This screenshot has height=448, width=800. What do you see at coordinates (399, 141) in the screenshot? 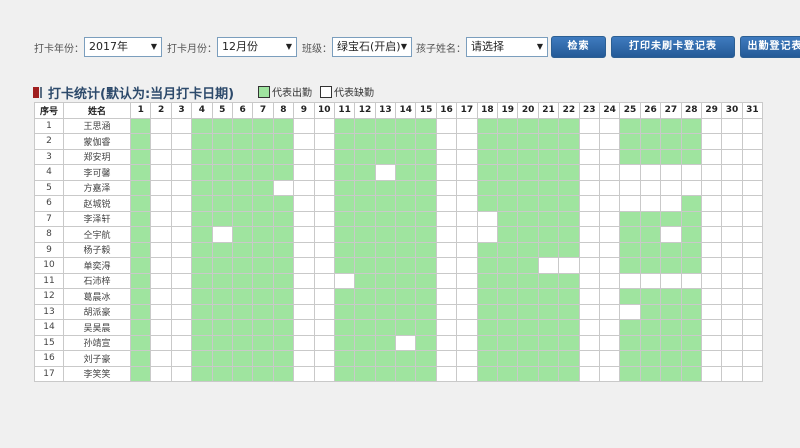
I see `table-row: 2 蒙伽睿` at bounding box center [399, 141].